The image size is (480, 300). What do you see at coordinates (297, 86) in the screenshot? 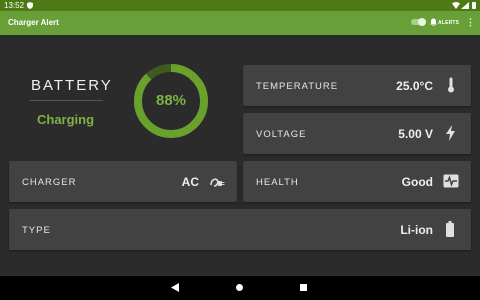
I see `temperature-label: TEMPERATURE` at bounding box center [297, 86].